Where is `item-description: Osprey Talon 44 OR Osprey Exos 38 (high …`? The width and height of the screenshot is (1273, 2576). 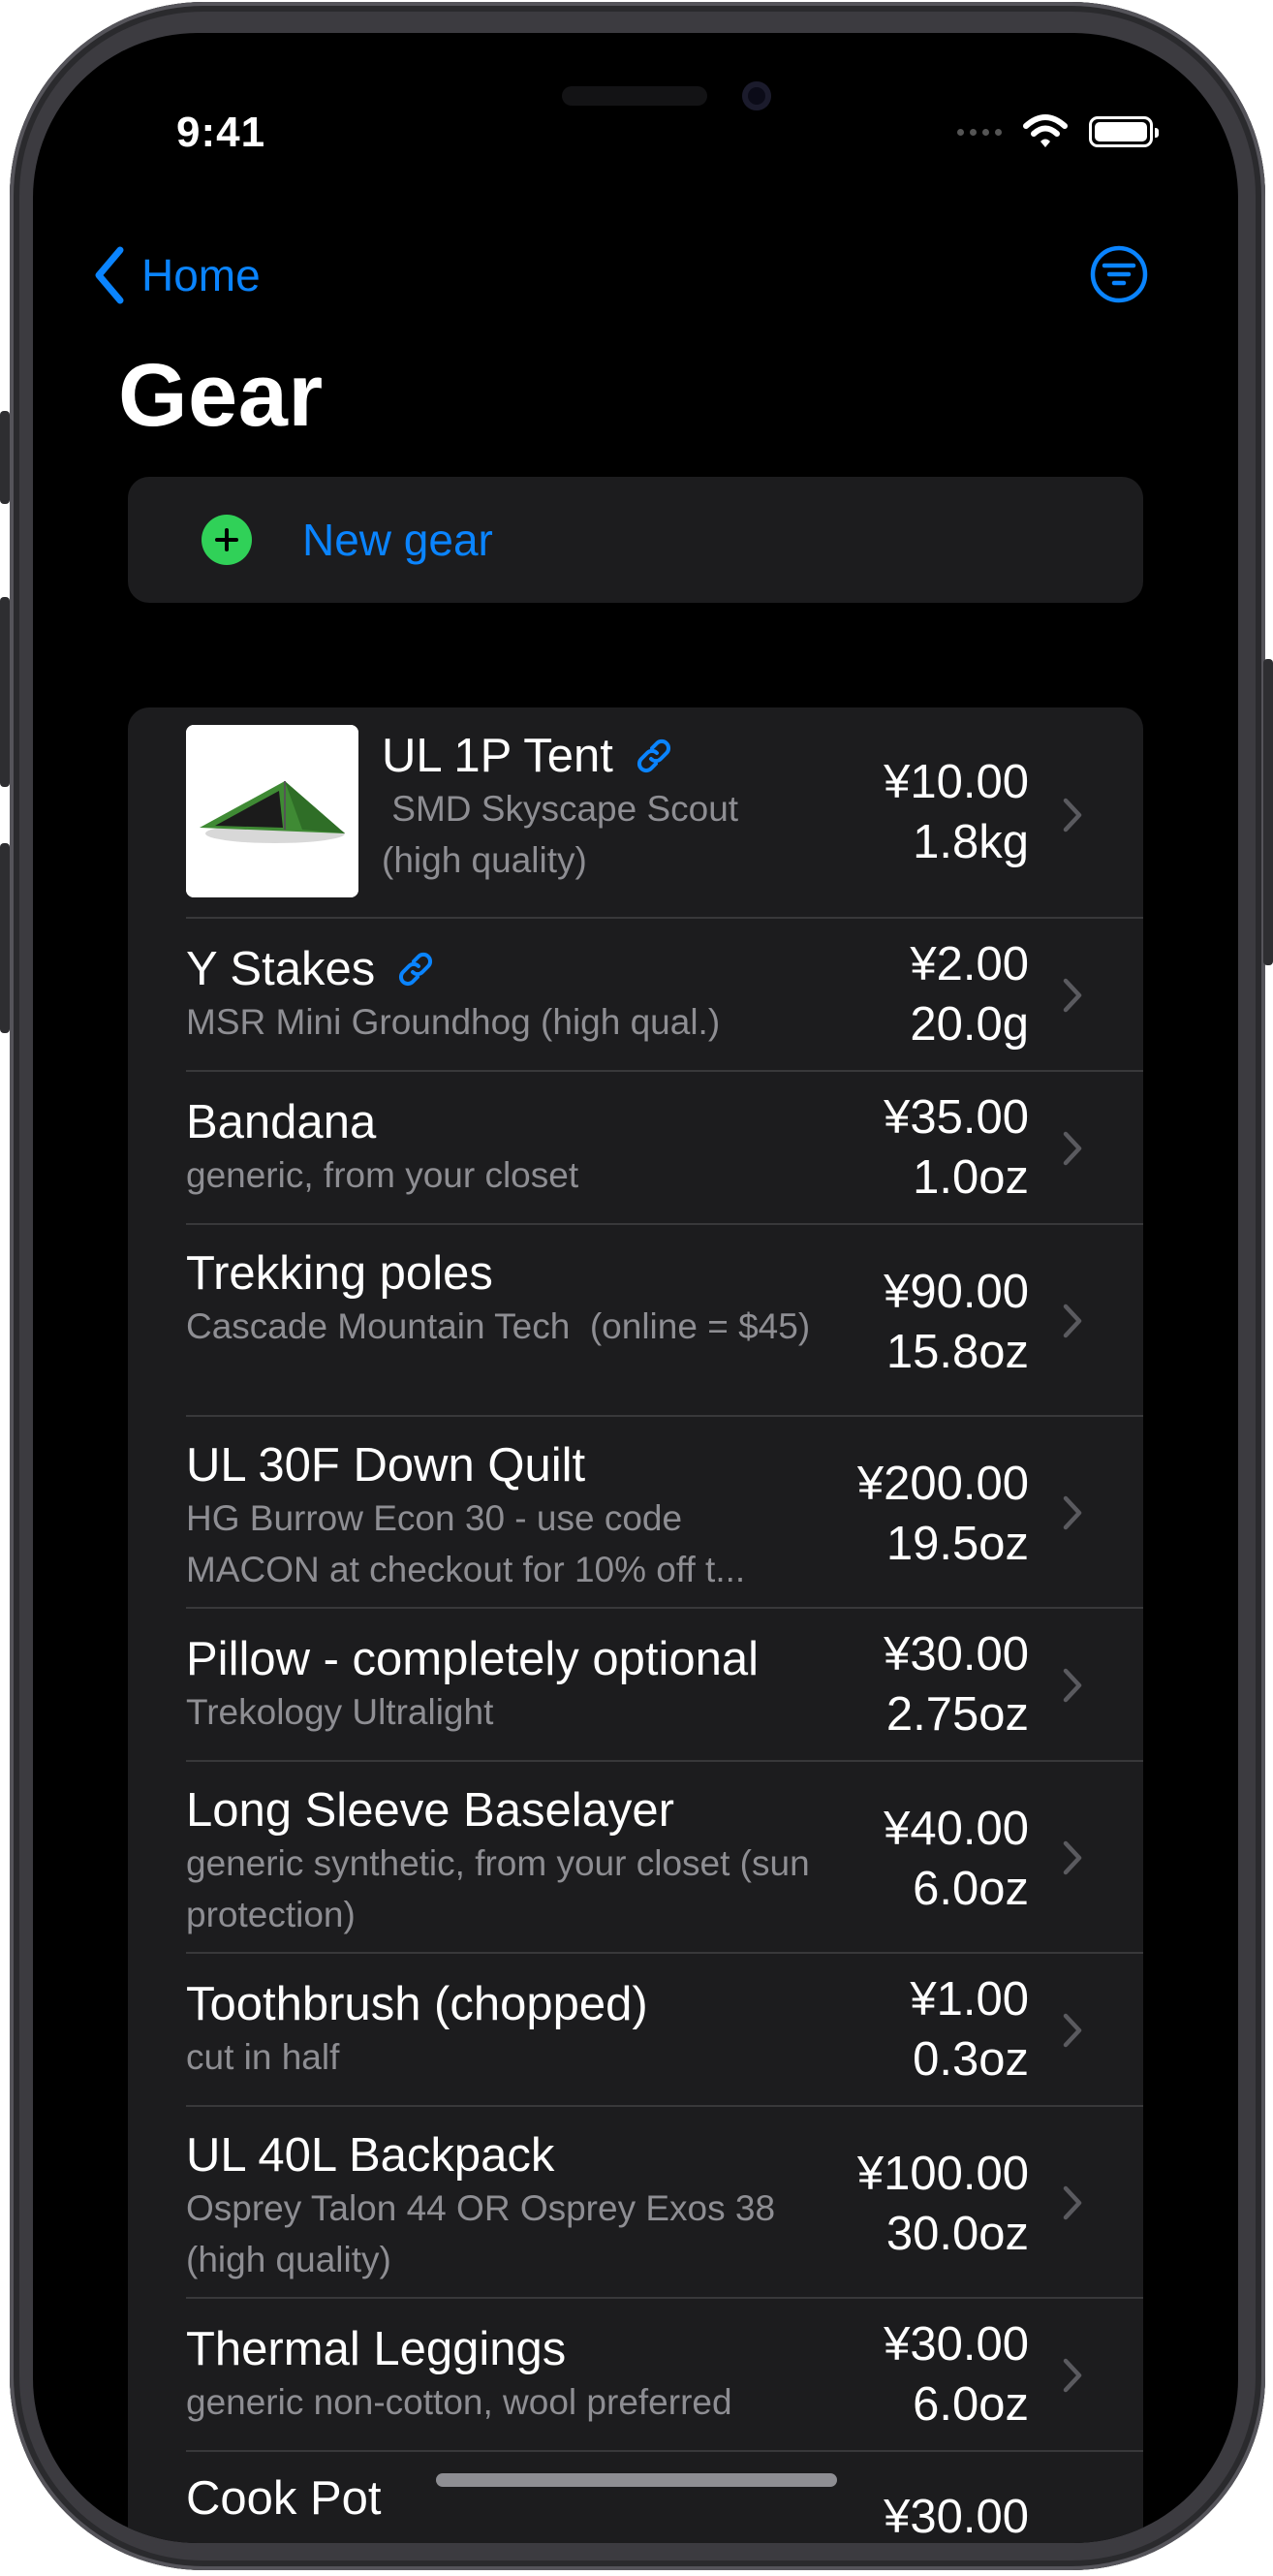
item-description: Osprey Talon 44 OR Osprey Exos 38 (high … is located at coordinates (481, 2233).